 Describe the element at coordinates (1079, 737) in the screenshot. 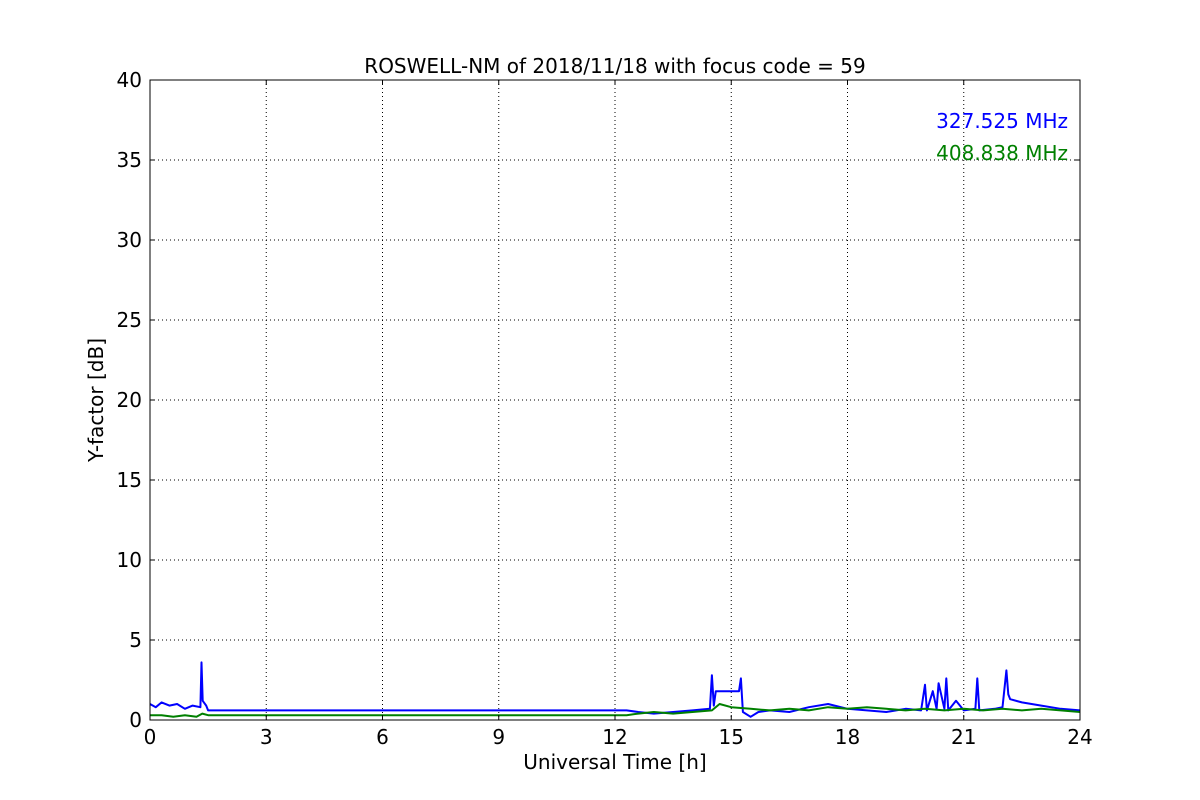

I see `x-tick-label: 24` at that location.